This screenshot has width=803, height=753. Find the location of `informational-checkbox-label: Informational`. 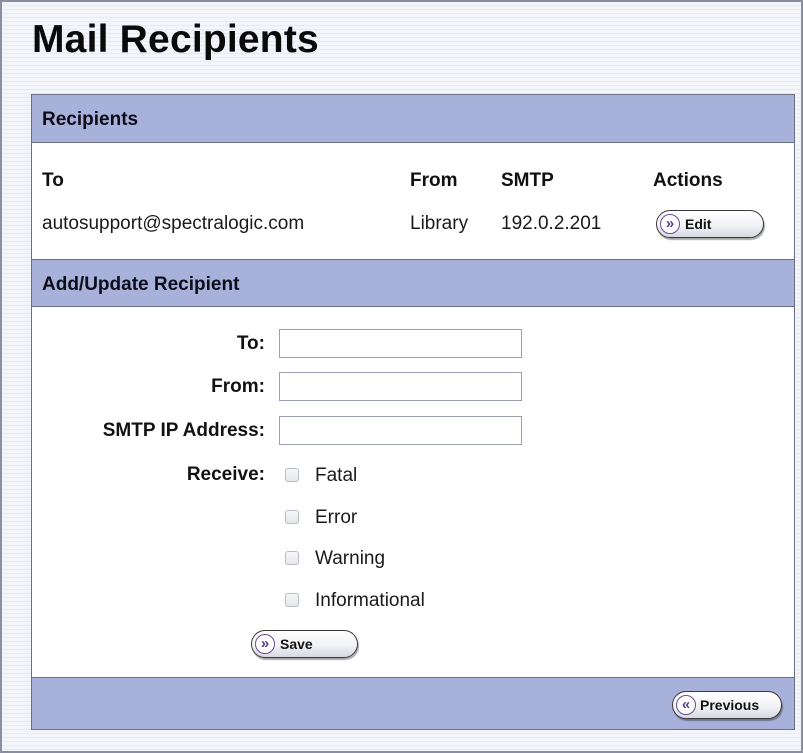

informational-checkbox-label: Informational is located at coordinates (370, 600).